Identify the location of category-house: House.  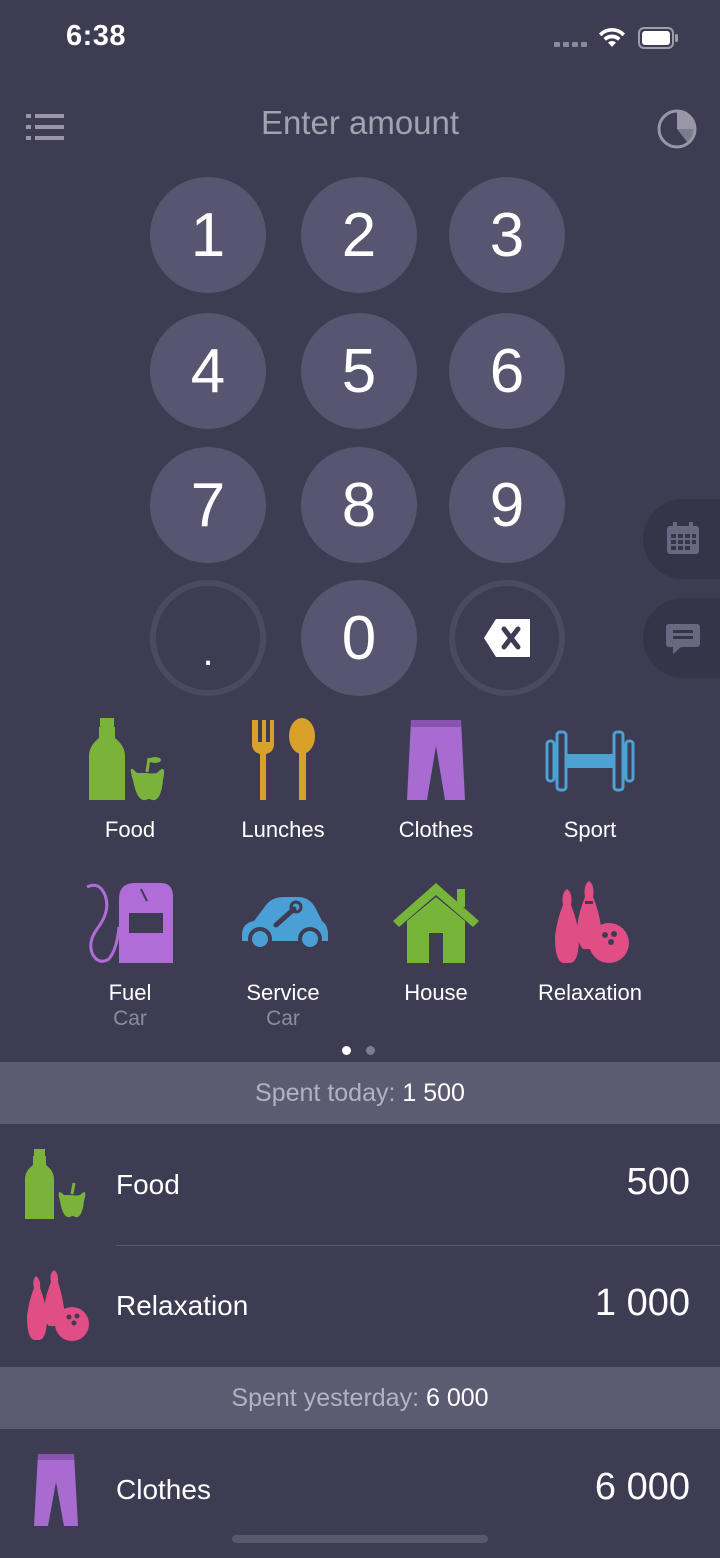
(436, 959).